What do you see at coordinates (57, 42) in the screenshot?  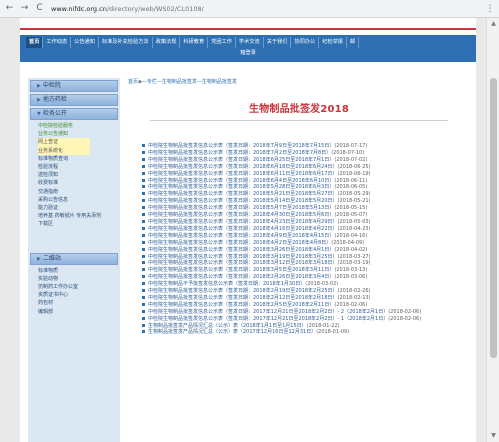 I see `nav-item: 工作动态` at bounding box center [57, 42].